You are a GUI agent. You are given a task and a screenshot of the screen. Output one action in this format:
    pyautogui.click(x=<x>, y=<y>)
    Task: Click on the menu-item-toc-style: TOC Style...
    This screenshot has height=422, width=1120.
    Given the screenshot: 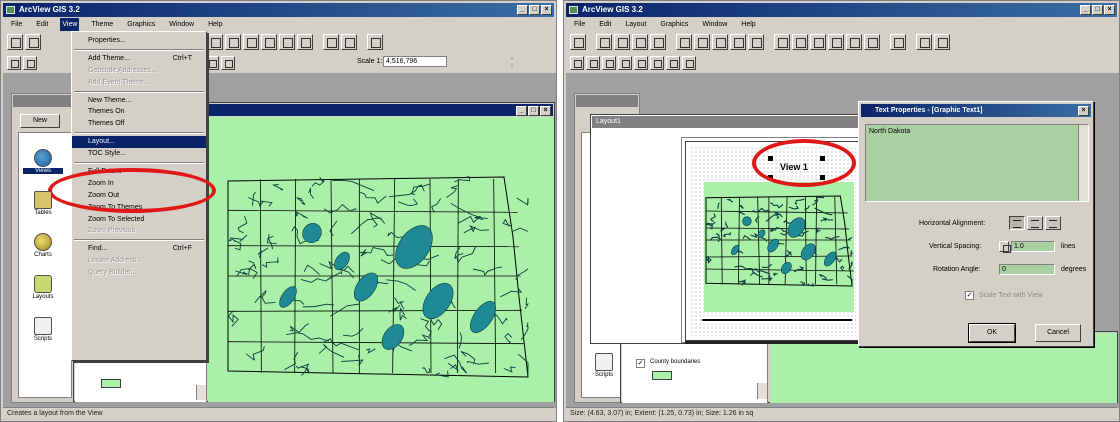 What is the action you would take?
    pyautogui.click(x=139, y=154)
    